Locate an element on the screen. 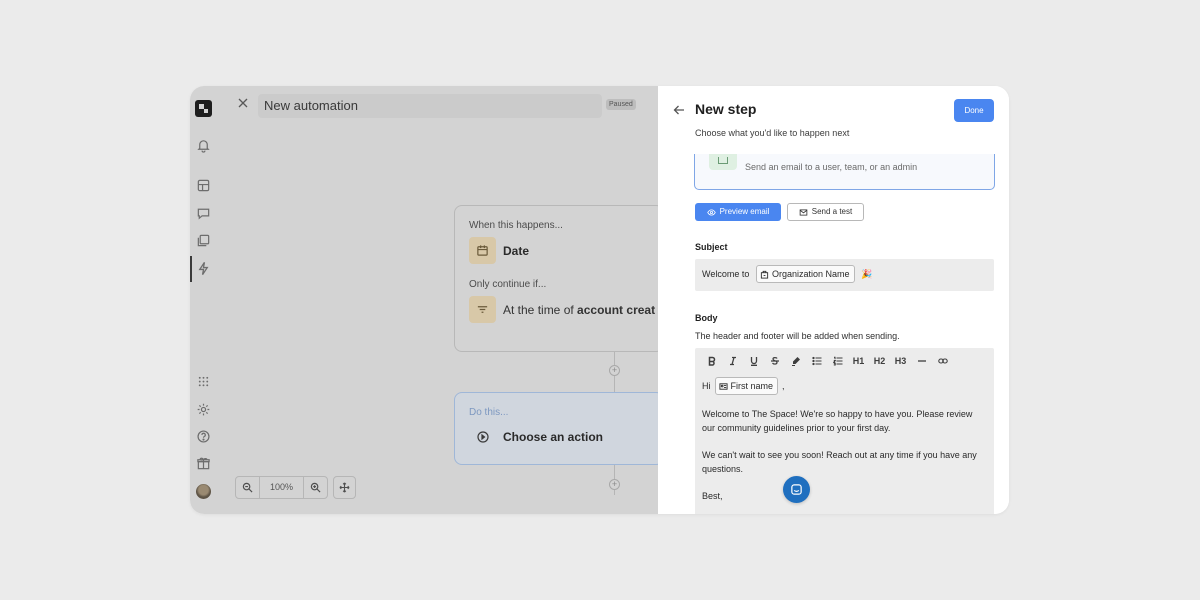 This screenshot has width=1200, height=600. gallery-icon is located at coordinates (203, 240).